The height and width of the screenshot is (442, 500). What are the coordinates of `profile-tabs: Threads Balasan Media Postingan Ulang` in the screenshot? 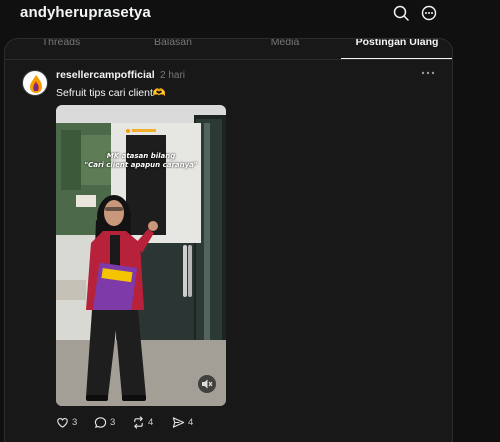 It's located at (228, 49).